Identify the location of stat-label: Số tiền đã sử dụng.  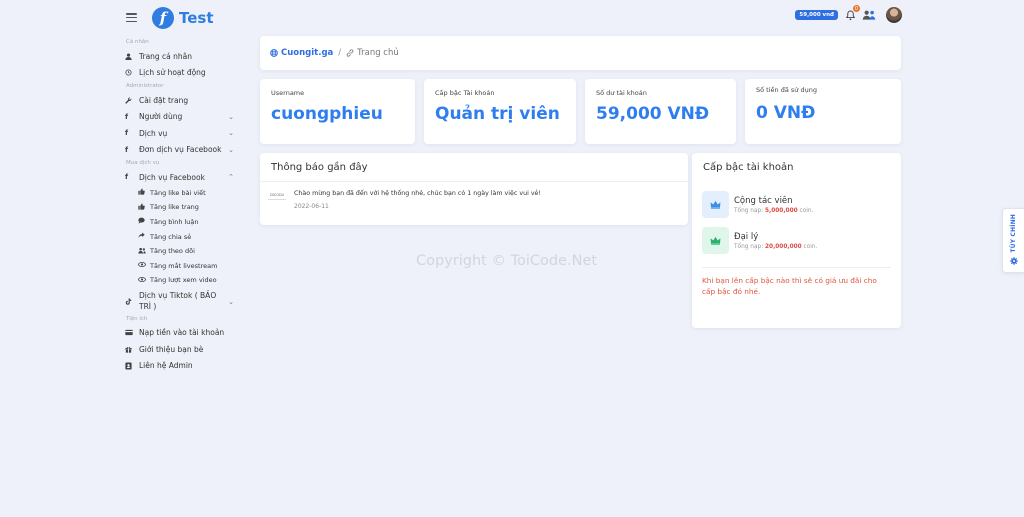
(786, 90).